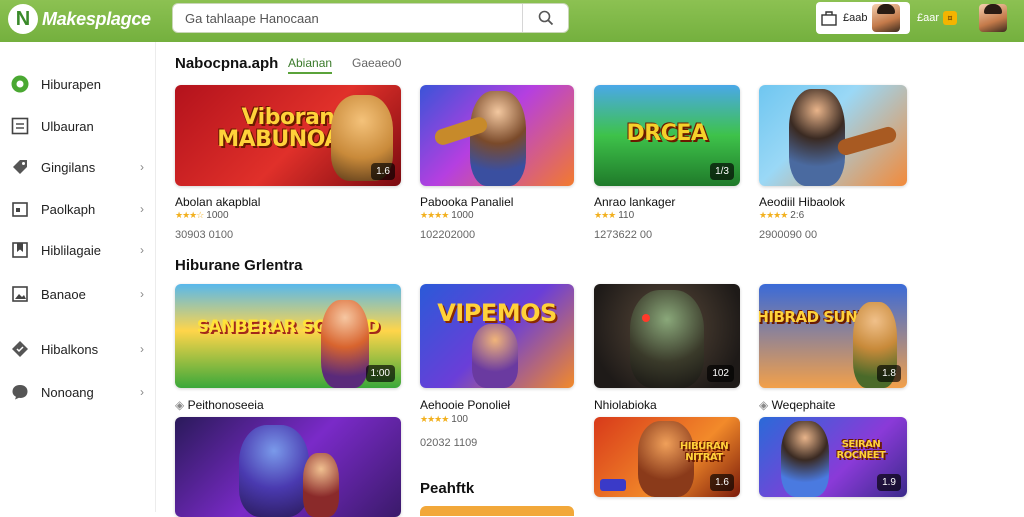  I want to click on tab-first: Abianan, so click(310, 65).